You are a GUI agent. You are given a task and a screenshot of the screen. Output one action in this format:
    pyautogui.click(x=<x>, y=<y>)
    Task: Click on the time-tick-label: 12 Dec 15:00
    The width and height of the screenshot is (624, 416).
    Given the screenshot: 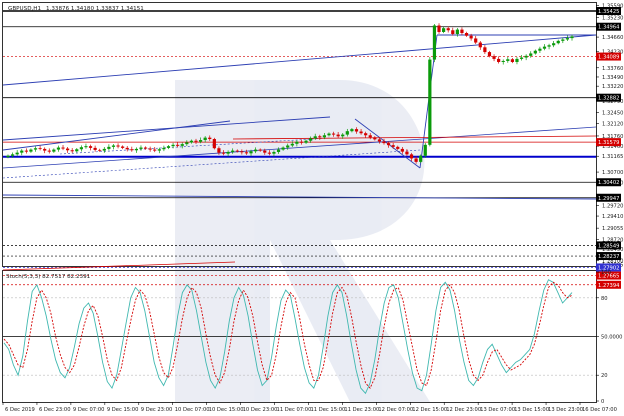 What is the action you would take?
    pyautogui.click(x=429, y=410)
    